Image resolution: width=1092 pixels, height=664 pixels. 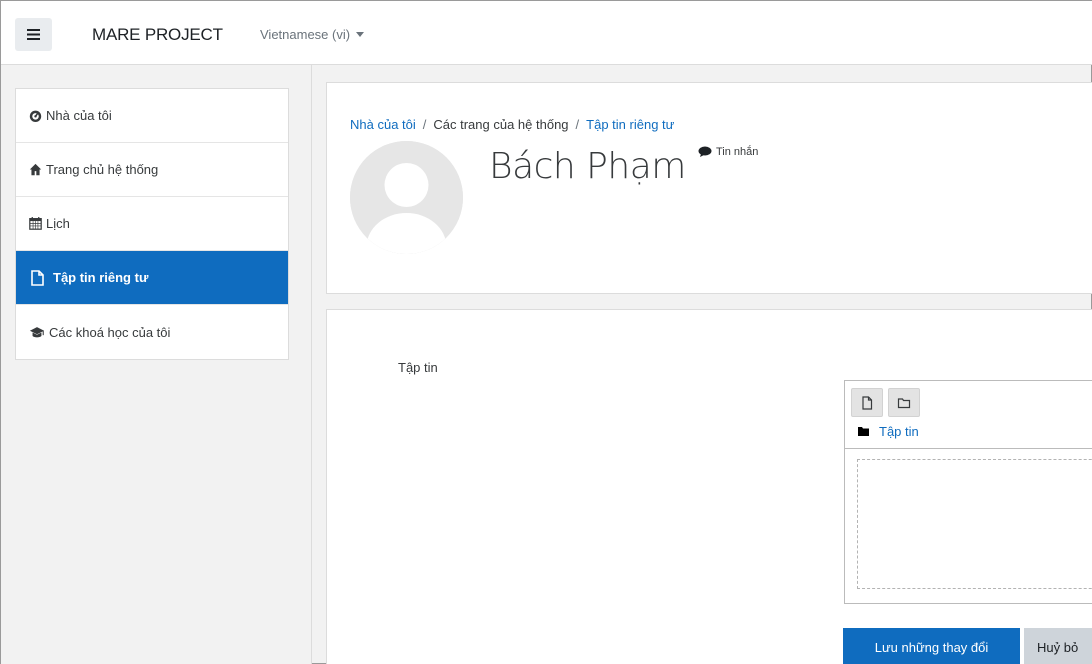 What do you see at coordinates (157, 35) in the screenshot?
I see `site-brand: MARE PROJECT` at bounding box center [157, 35].